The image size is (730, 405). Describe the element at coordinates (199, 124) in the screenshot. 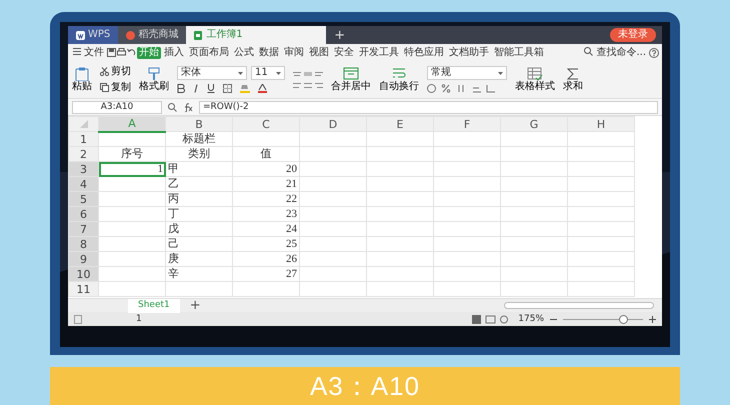

I see `column-header: B` at that location.